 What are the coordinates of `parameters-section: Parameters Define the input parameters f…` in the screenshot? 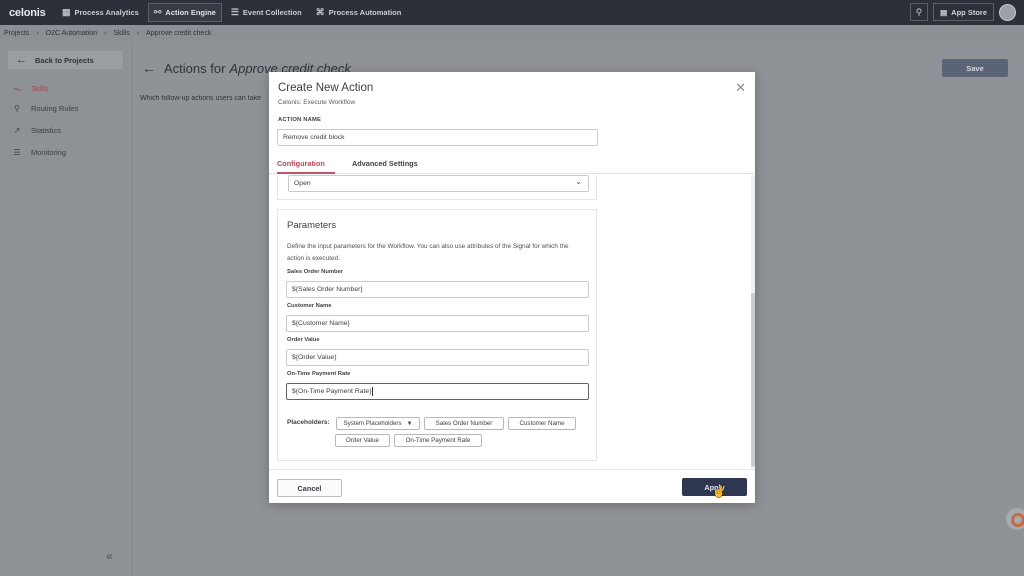 It's located at (437, 335).